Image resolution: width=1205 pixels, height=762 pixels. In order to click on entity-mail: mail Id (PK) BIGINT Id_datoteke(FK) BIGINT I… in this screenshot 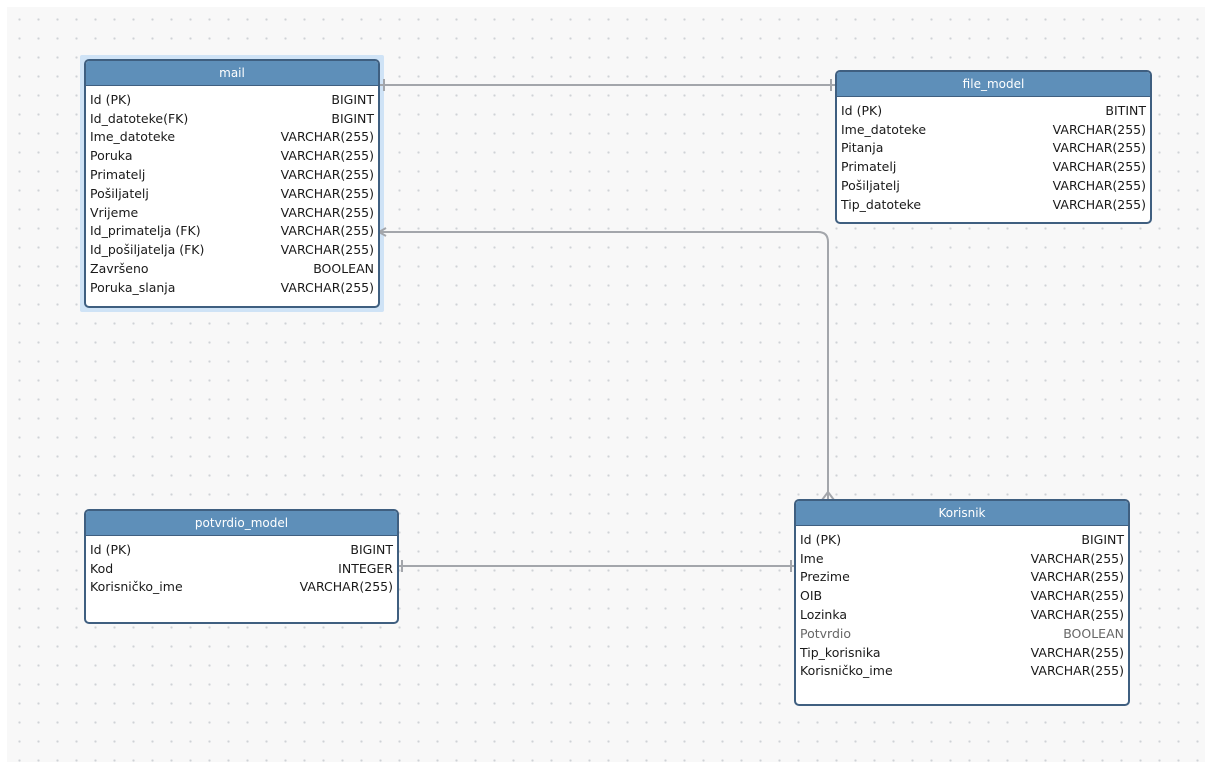, I will do `click(232, 183)`.